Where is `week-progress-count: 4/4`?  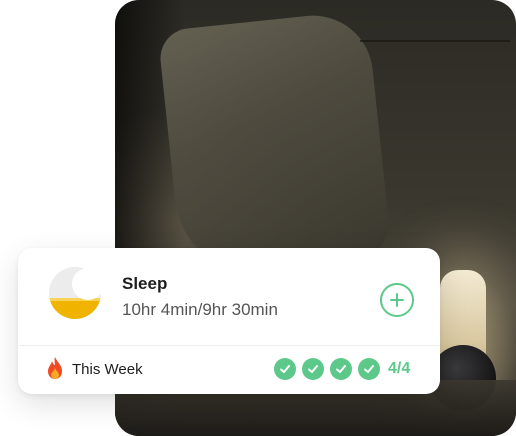
week-progress-count: 4/4 is located at coordinates (399, 368).